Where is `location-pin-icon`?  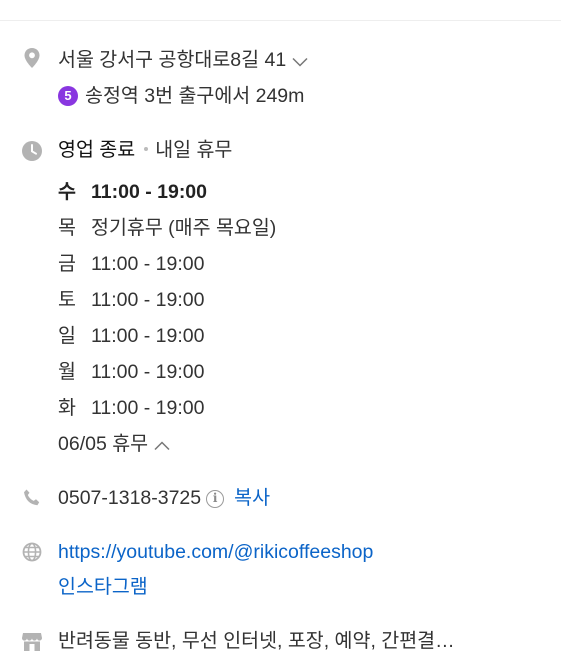
location-pin-icon is located at coordinates (32, 58).